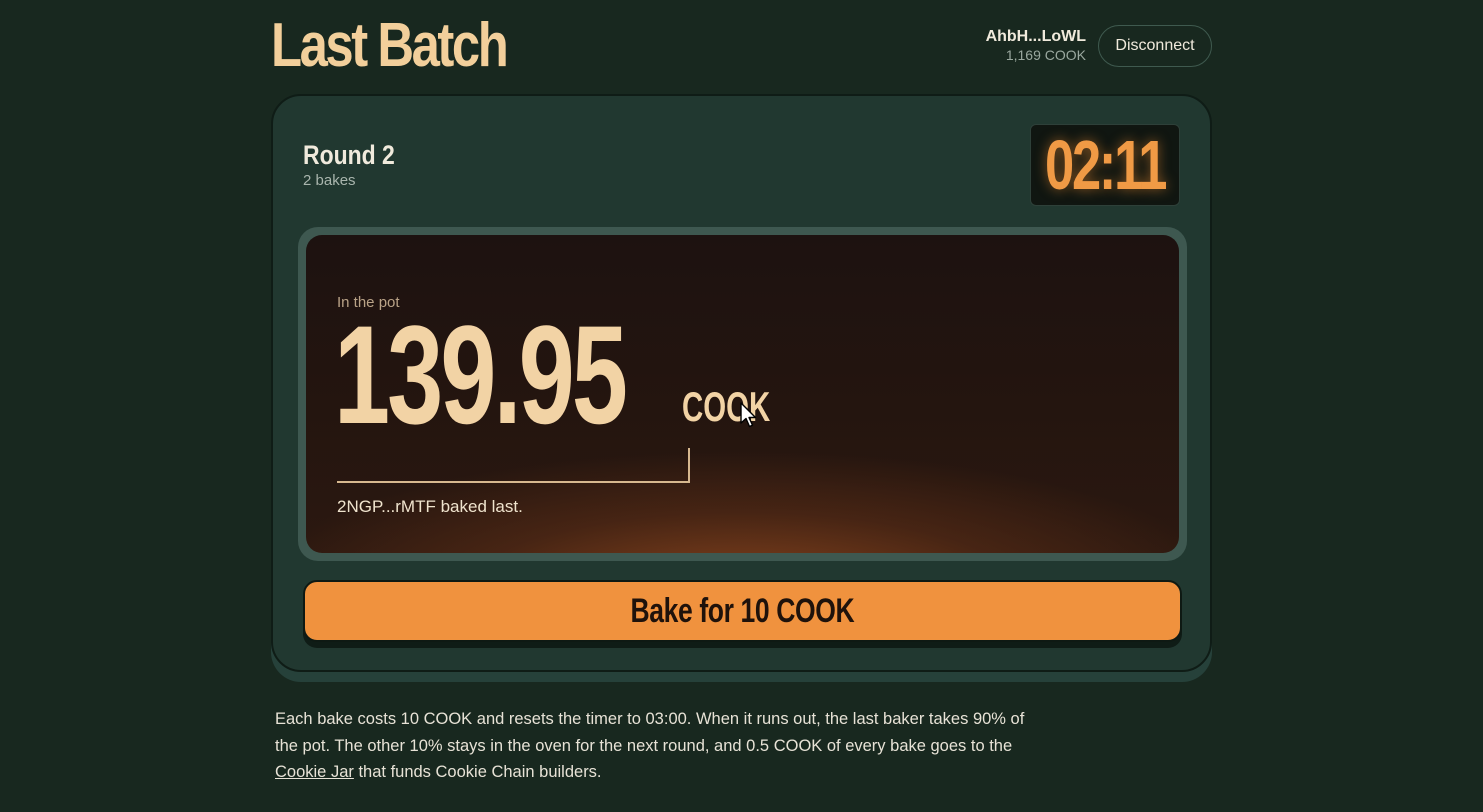 This screenshot has height=812, width=1483. I want to click on pot-amount: 139.95, so click(481, 374).